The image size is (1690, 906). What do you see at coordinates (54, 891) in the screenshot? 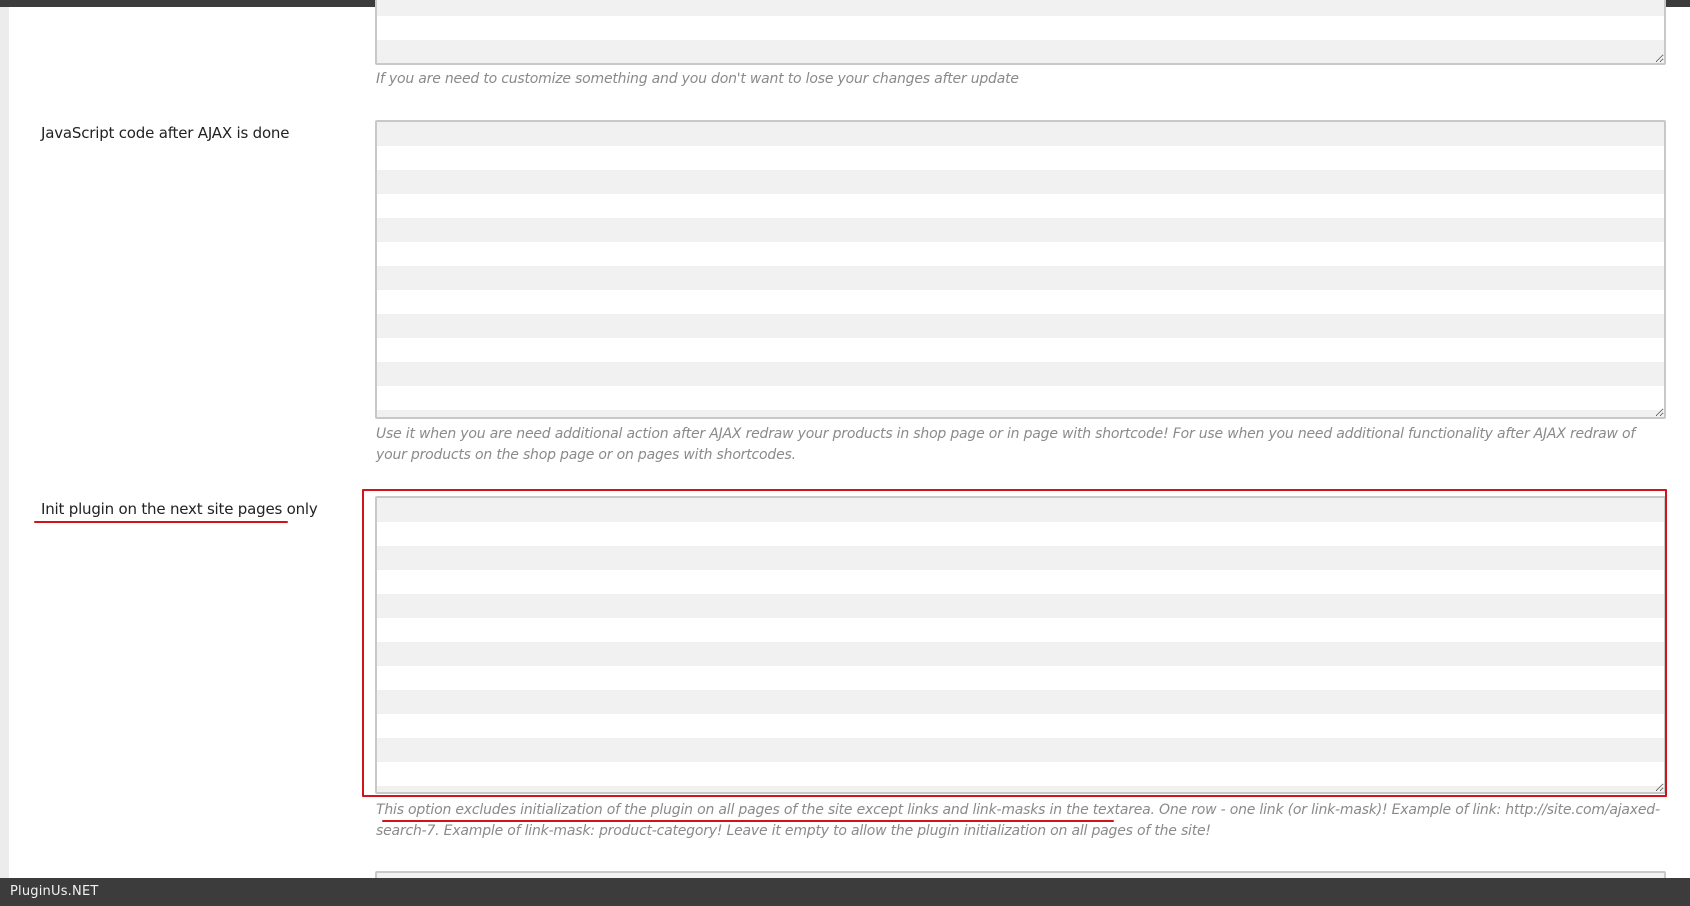
I see `footer-brand: PluginUs.NET` at bounding box center [54, 891].